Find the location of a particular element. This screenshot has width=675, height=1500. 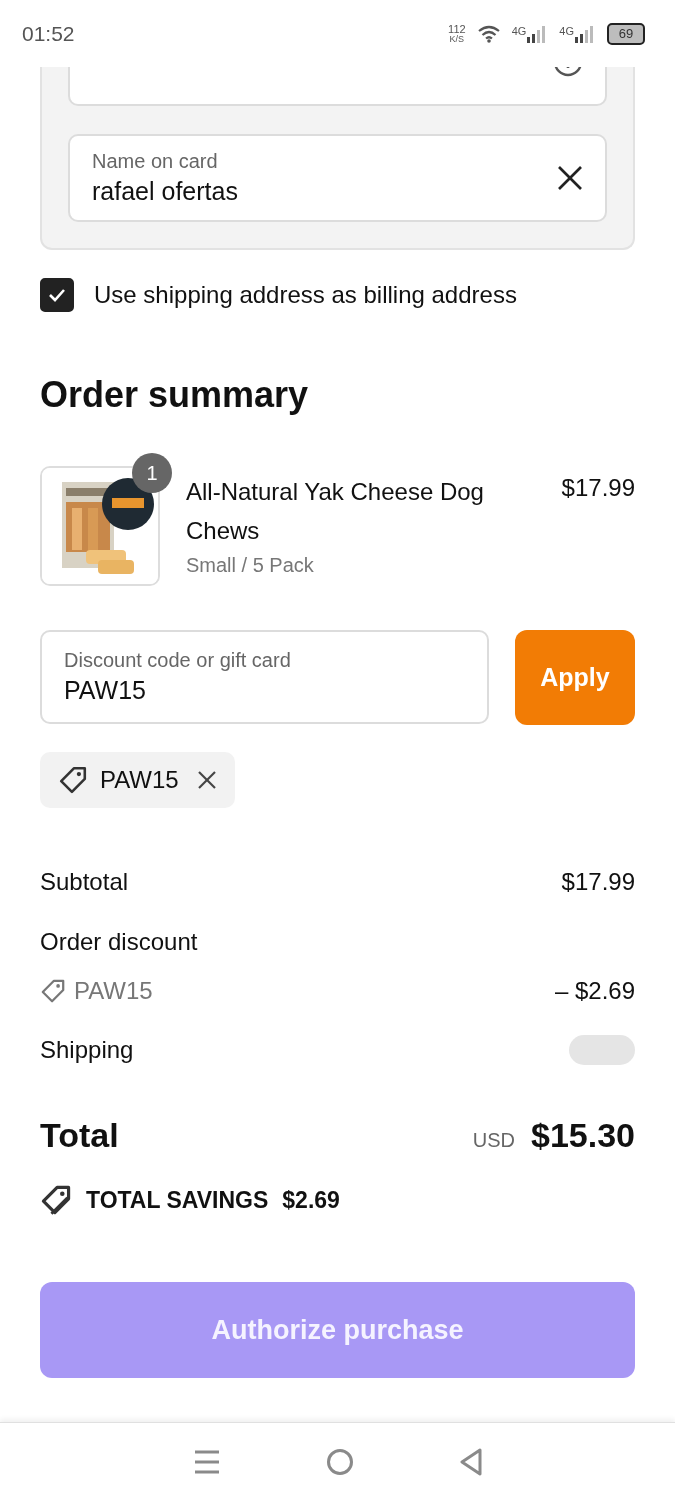

total-amount: $15.30 is located at coordinates (583, 1135).